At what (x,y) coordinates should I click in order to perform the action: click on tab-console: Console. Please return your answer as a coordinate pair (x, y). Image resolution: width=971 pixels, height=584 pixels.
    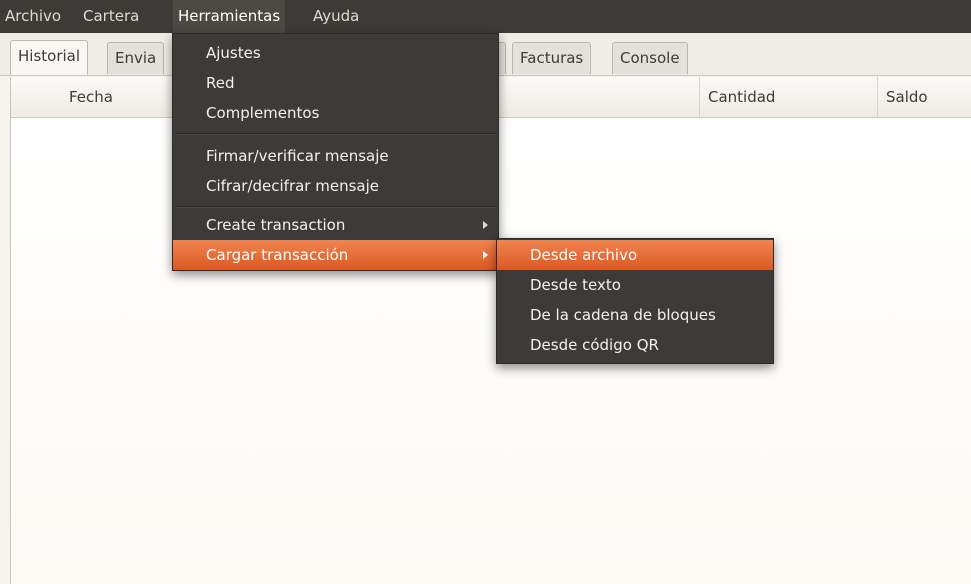
    Looking at the image, I should click on (650, 58).